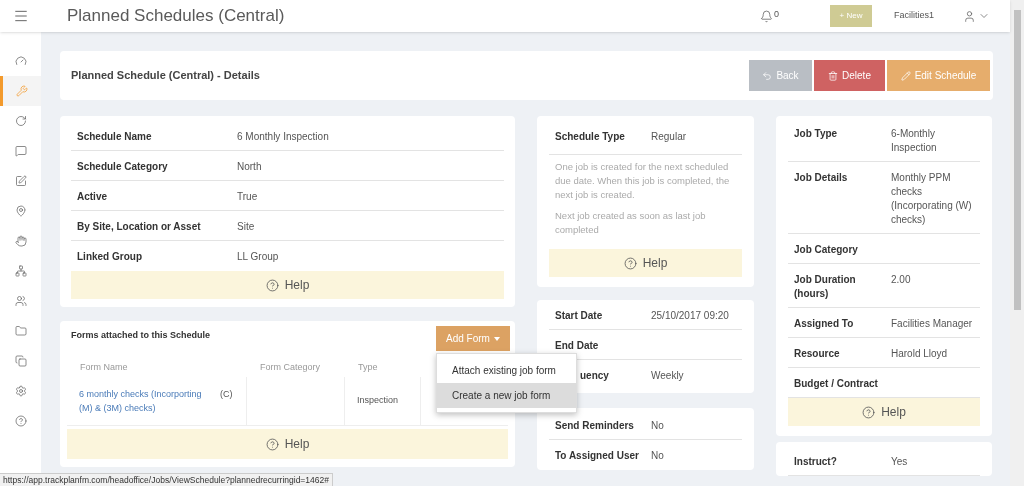  Describe the element at coordinates (816, 462) in the screenshot. I see `field-label: Instruct?` at that location.